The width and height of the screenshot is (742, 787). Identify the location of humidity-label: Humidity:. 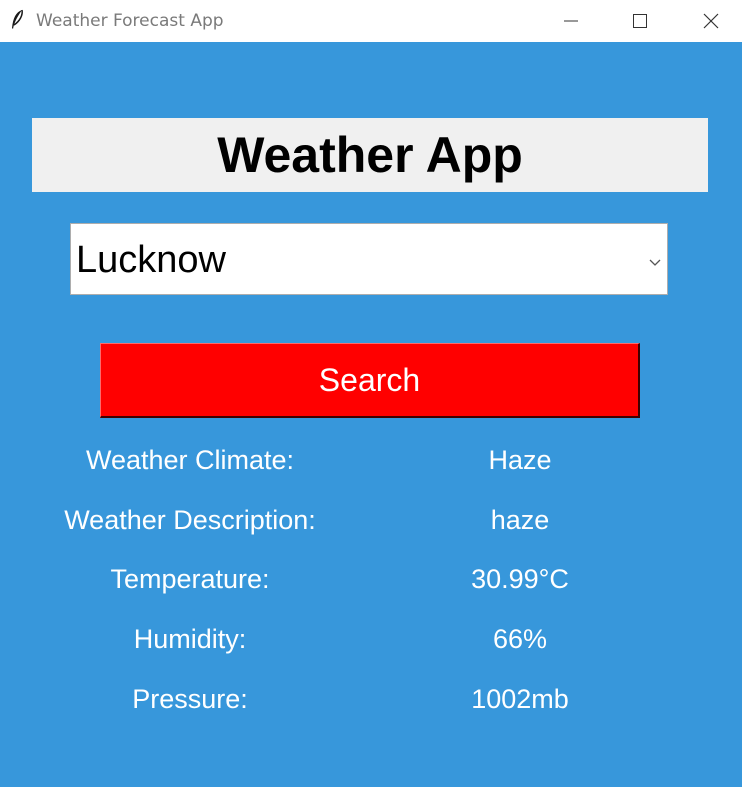
(190, 639).